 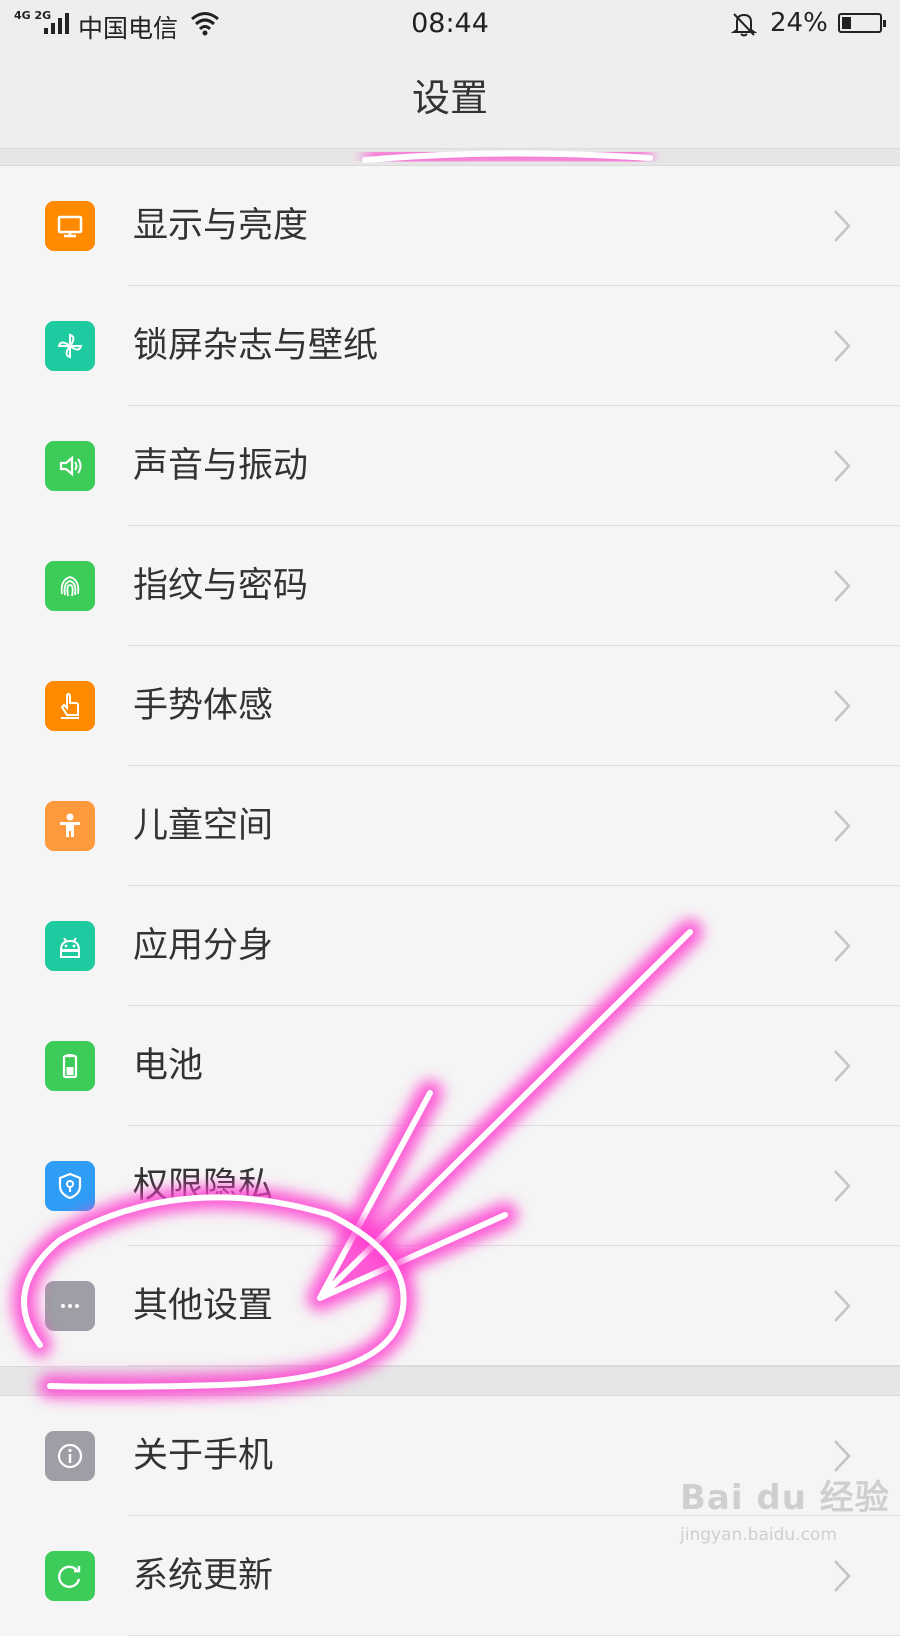 I want to click on settings-row-pinwheel: 锁屏杂志与壁纸, so click(x=450, y=346).